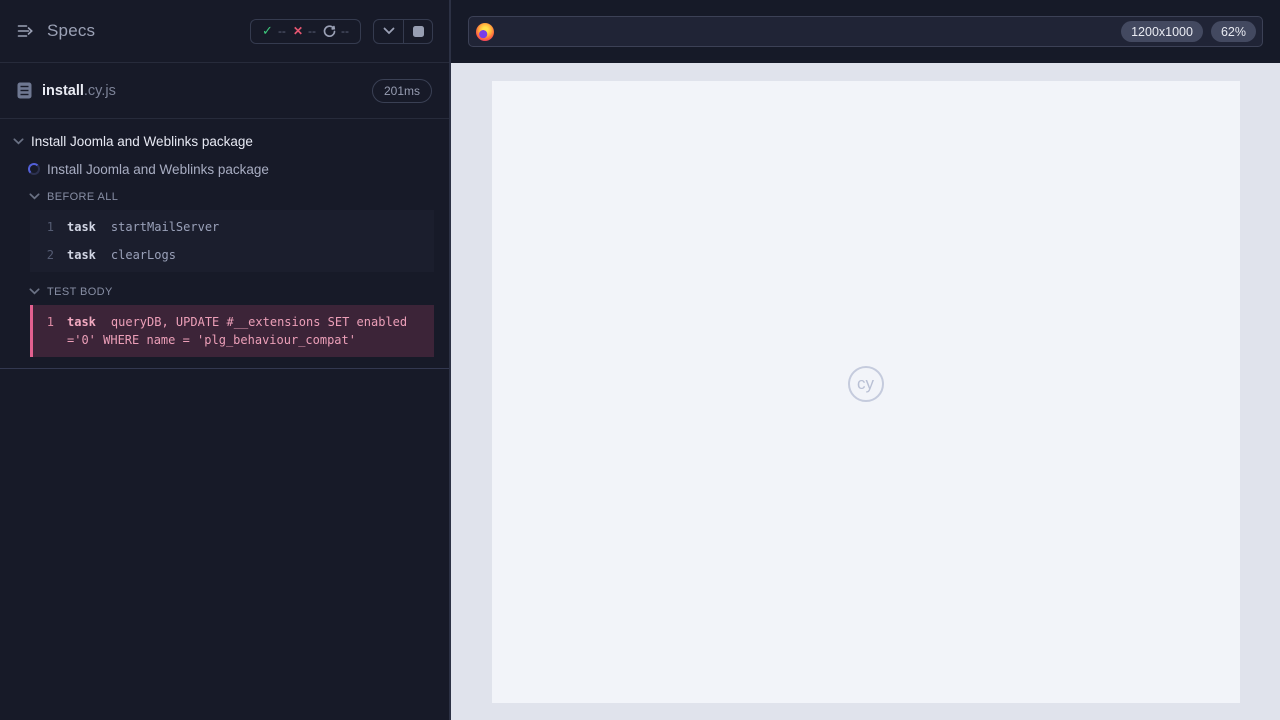 Image resolution: width=1280 pixels, height=720 pixels. Describe the element at coordinates (1162, 31) in the screenshot. I see `viewport-size-badge: 1200x1000` at that location.